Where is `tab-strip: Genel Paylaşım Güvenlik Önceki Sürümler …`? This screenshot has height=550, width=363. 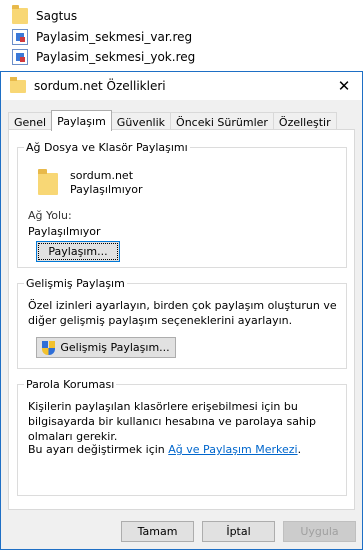
tab-strip: Genel Paylaşım Güvenlik Önceki Sürümler … is located at coordinates (172, 120).